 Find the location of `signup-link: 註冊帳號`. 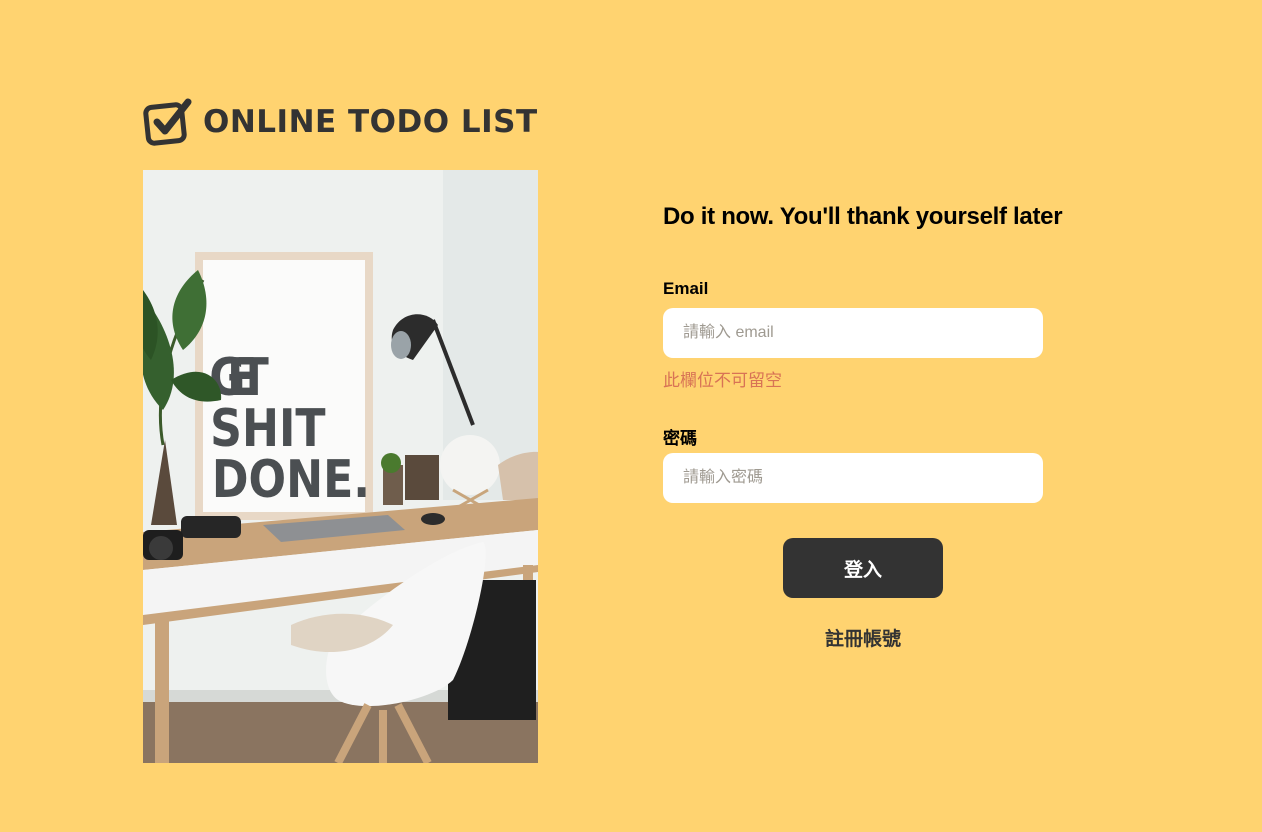

signup-link: 註冊帳號 is located at coordinates (863, 637).